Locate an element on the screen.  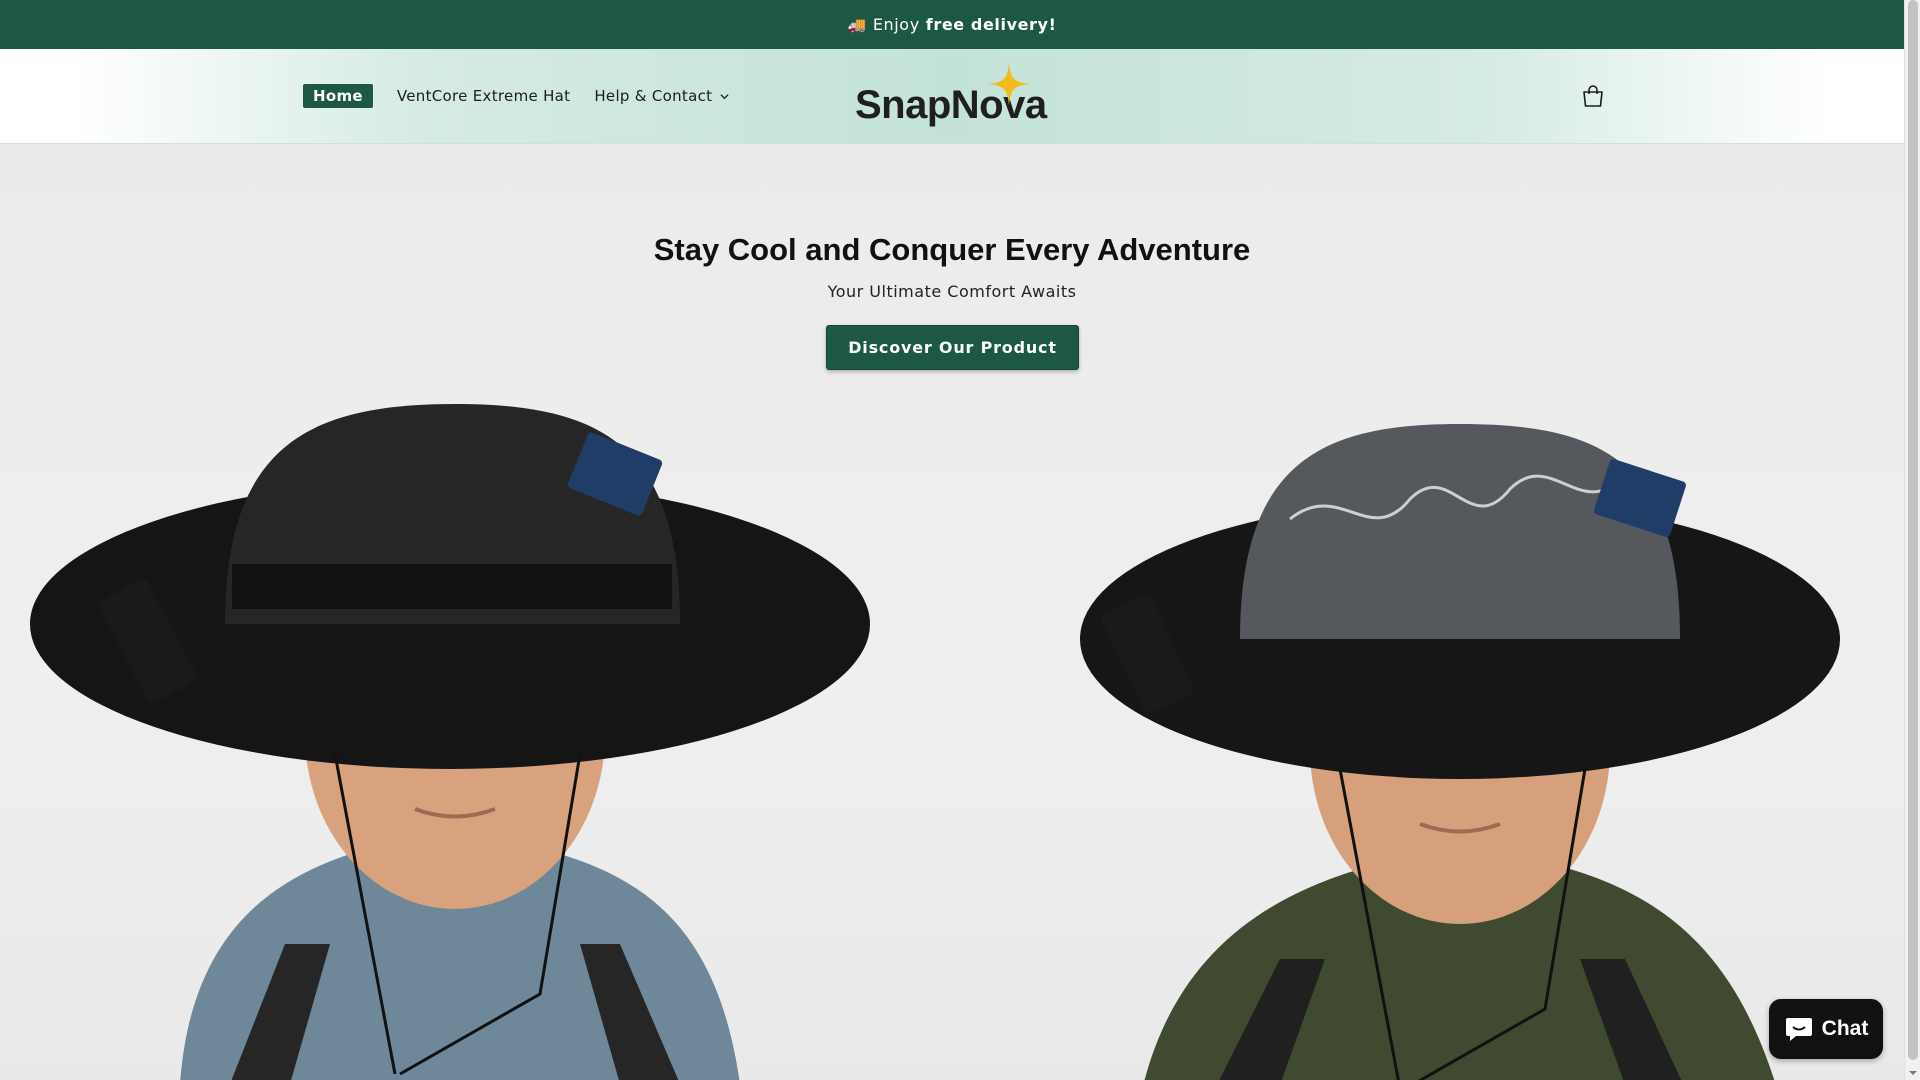
star-icon is located at coordinates (1009, 84).